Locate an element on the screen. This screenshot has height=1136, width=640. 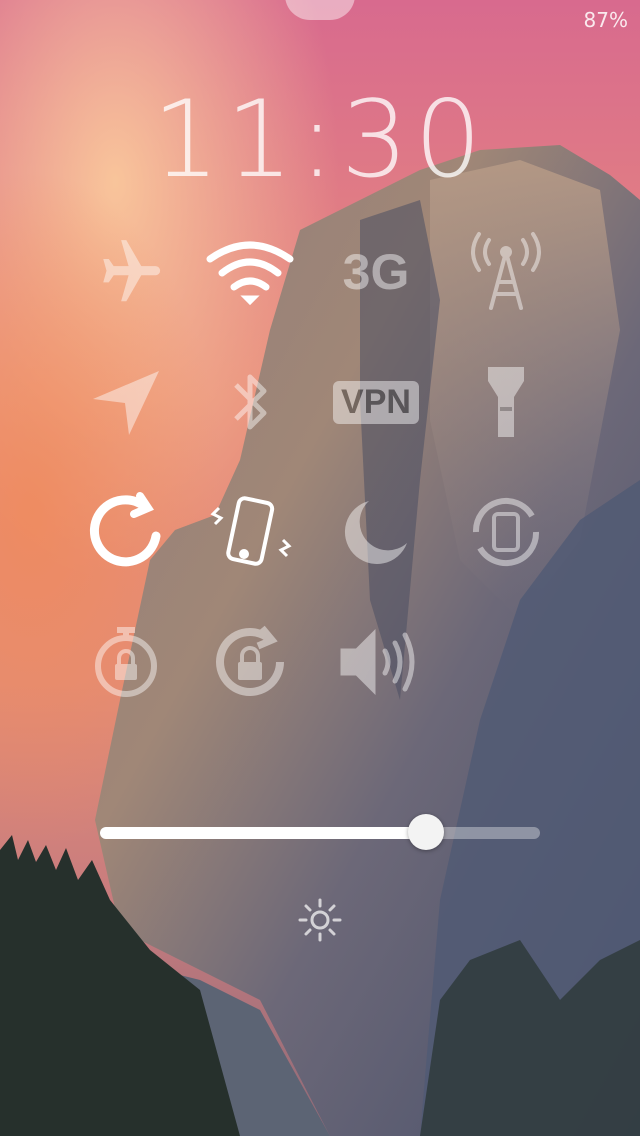
bluetooth-icon is located at coordinates (250, 402).